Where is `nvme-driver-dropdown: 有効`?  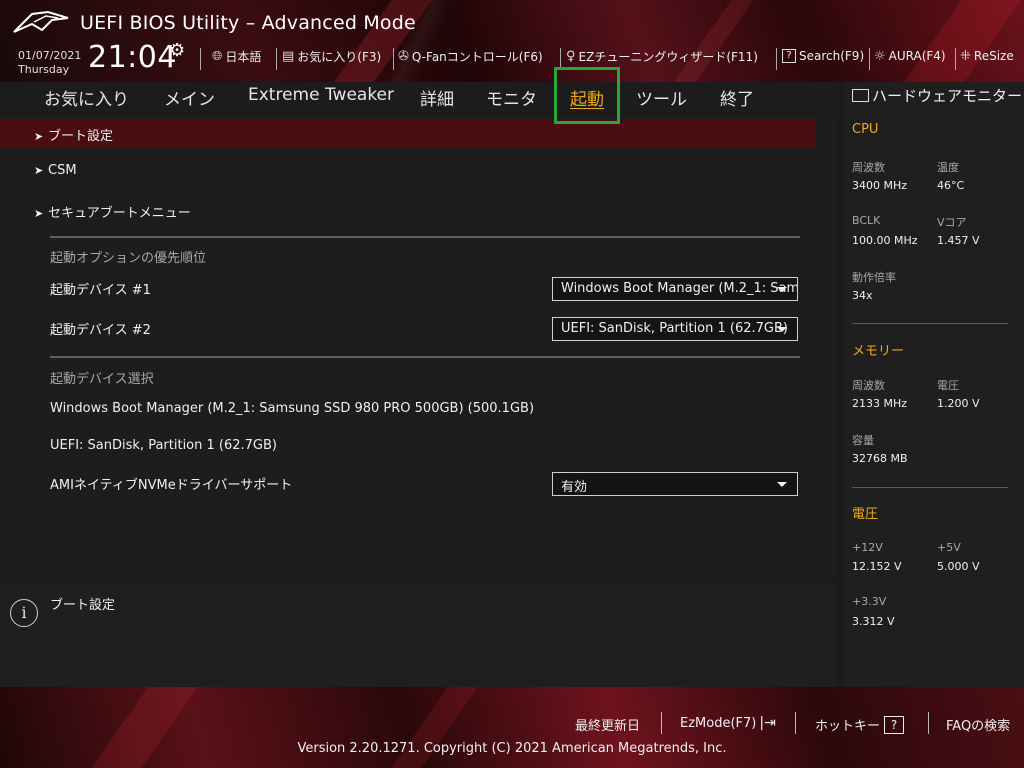
nvme-driver-dropdown: 有効 is located at coordinates (675, 484).